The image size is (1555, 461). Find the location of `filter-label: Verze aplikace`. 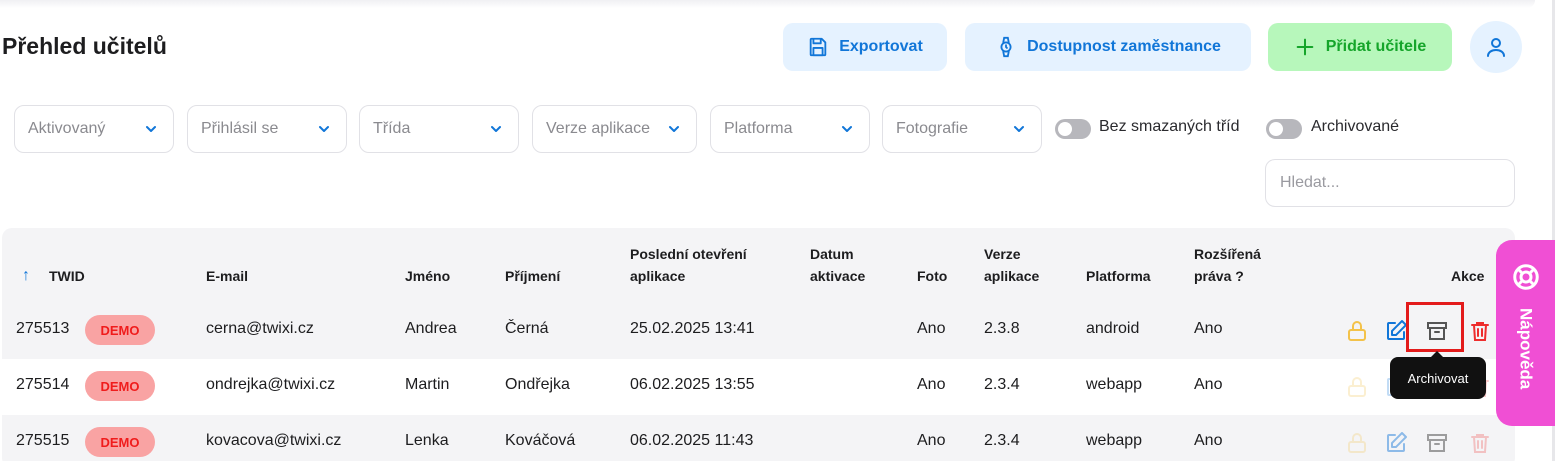

filter-label: Verze aplikace is located at coordinates (598, 128).